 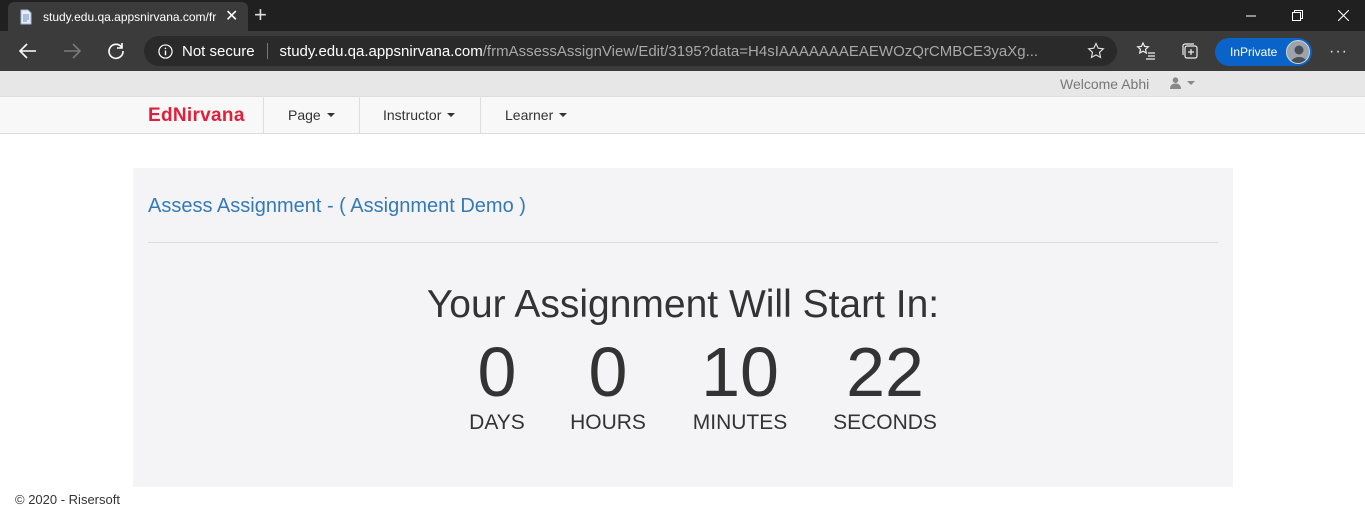 What do you see at coordinates (1342, 15) in the screenshot?
I see `close-window-icon` at bounding box center [1342, 15].